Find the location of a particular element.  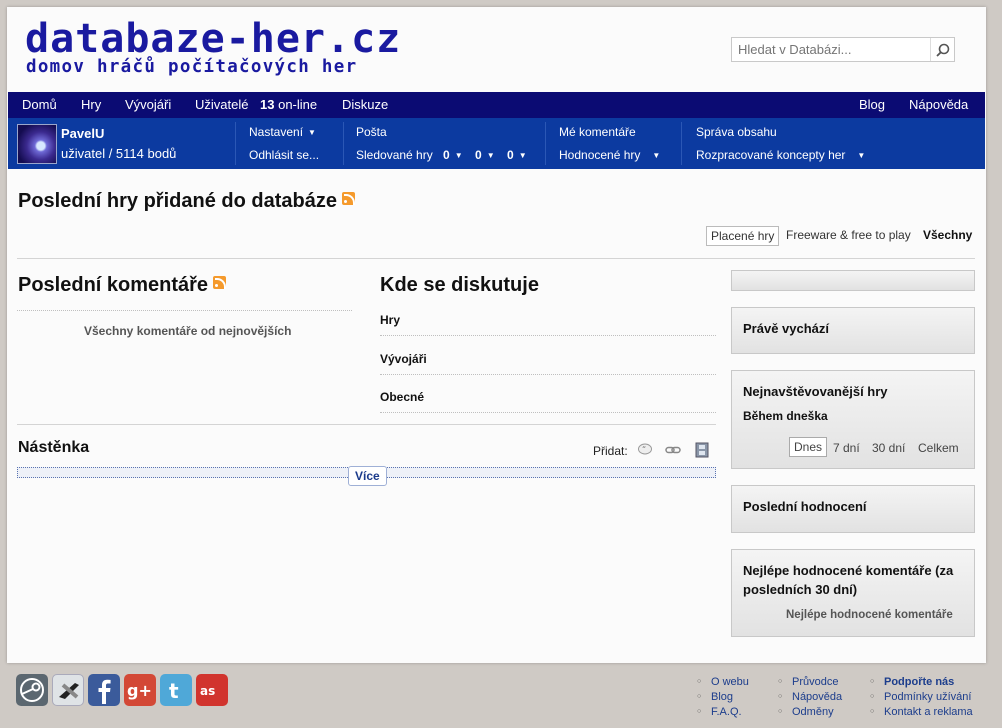

now-releasing-title: Právě vychází is located at coordinates (786, 328).